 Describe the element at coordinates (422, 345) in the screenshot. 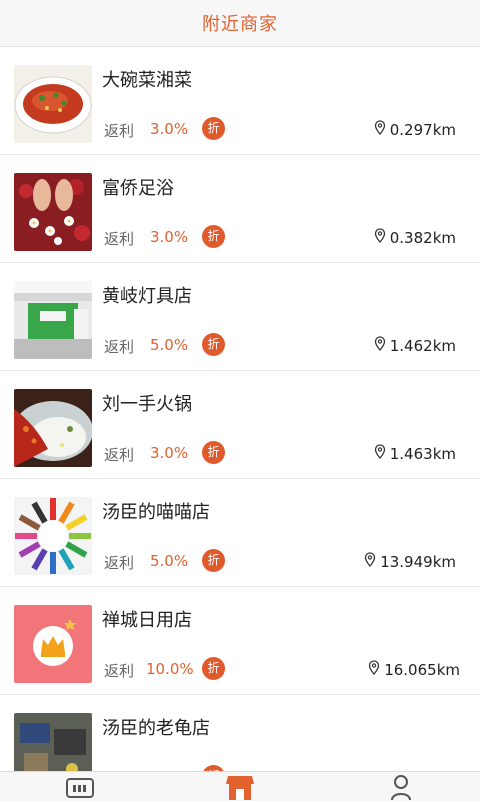

I see `distance-value: 1.462km` at that location.